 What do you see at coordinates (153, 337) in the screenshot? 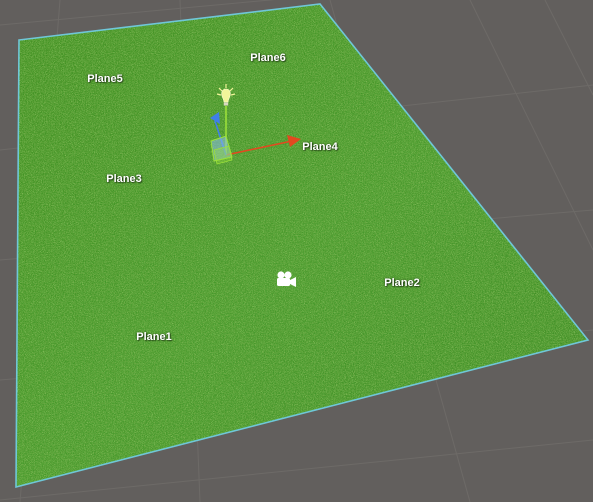
I see `plane1-label: Plane1` at bounding box center [153, 337].